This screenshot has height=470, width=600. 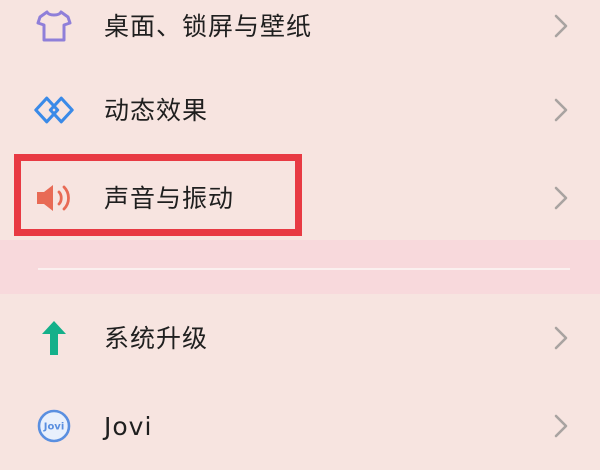 What do you see at coordinates (158, 195) in the screenshot?
I see `highlight-box` at bounding box center [158, 195].